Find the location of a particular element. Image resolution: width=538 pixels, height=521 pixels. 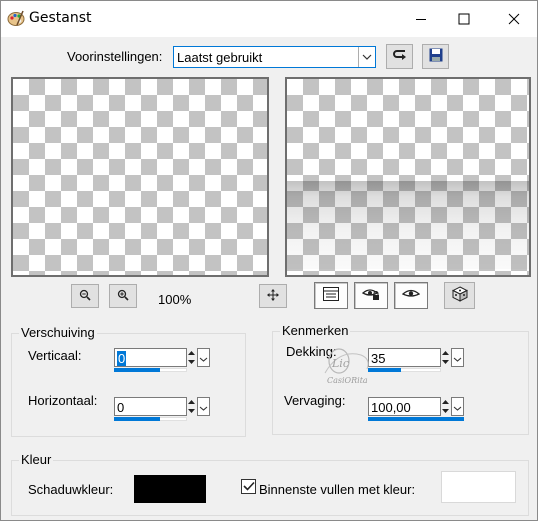

horizontal-dropdown-button is located at coordinates (203, 406).